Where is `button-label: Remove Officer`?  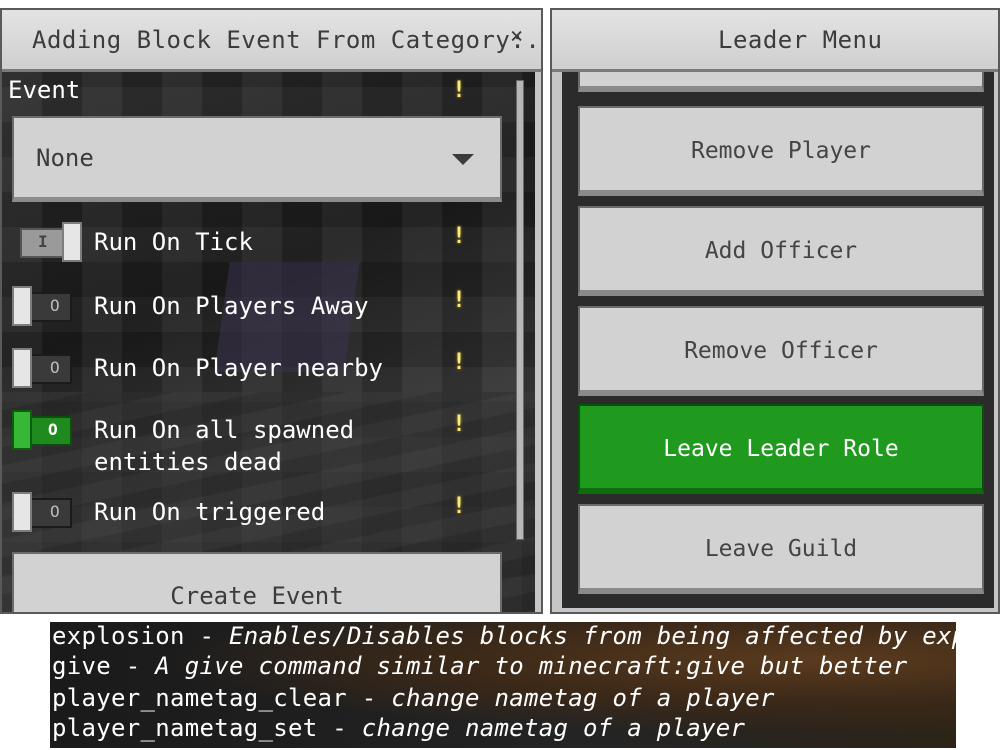 button-label: Remove Officer is located at coordinates (781, 351).